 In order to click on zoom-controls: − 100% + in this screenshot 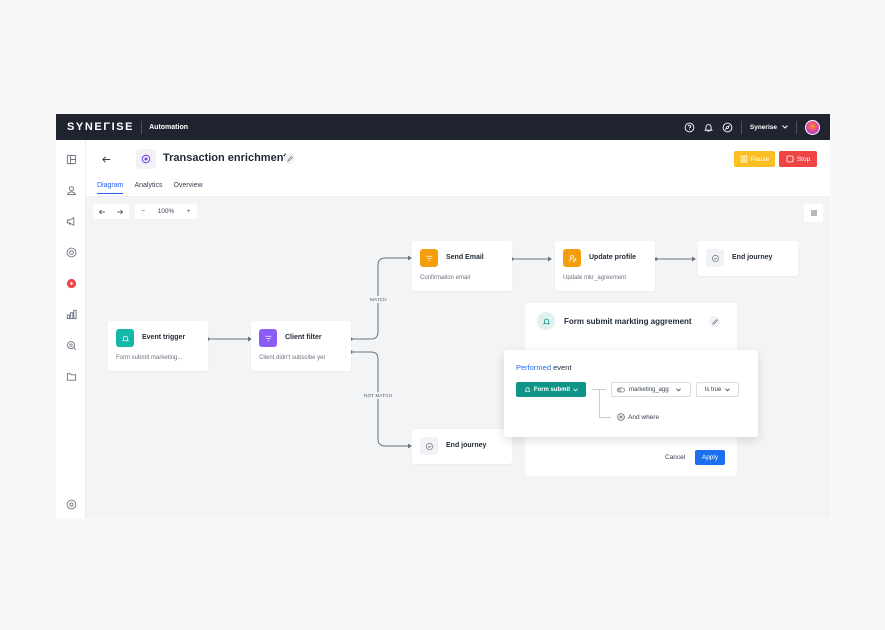, I will do `click(166, 211)`.